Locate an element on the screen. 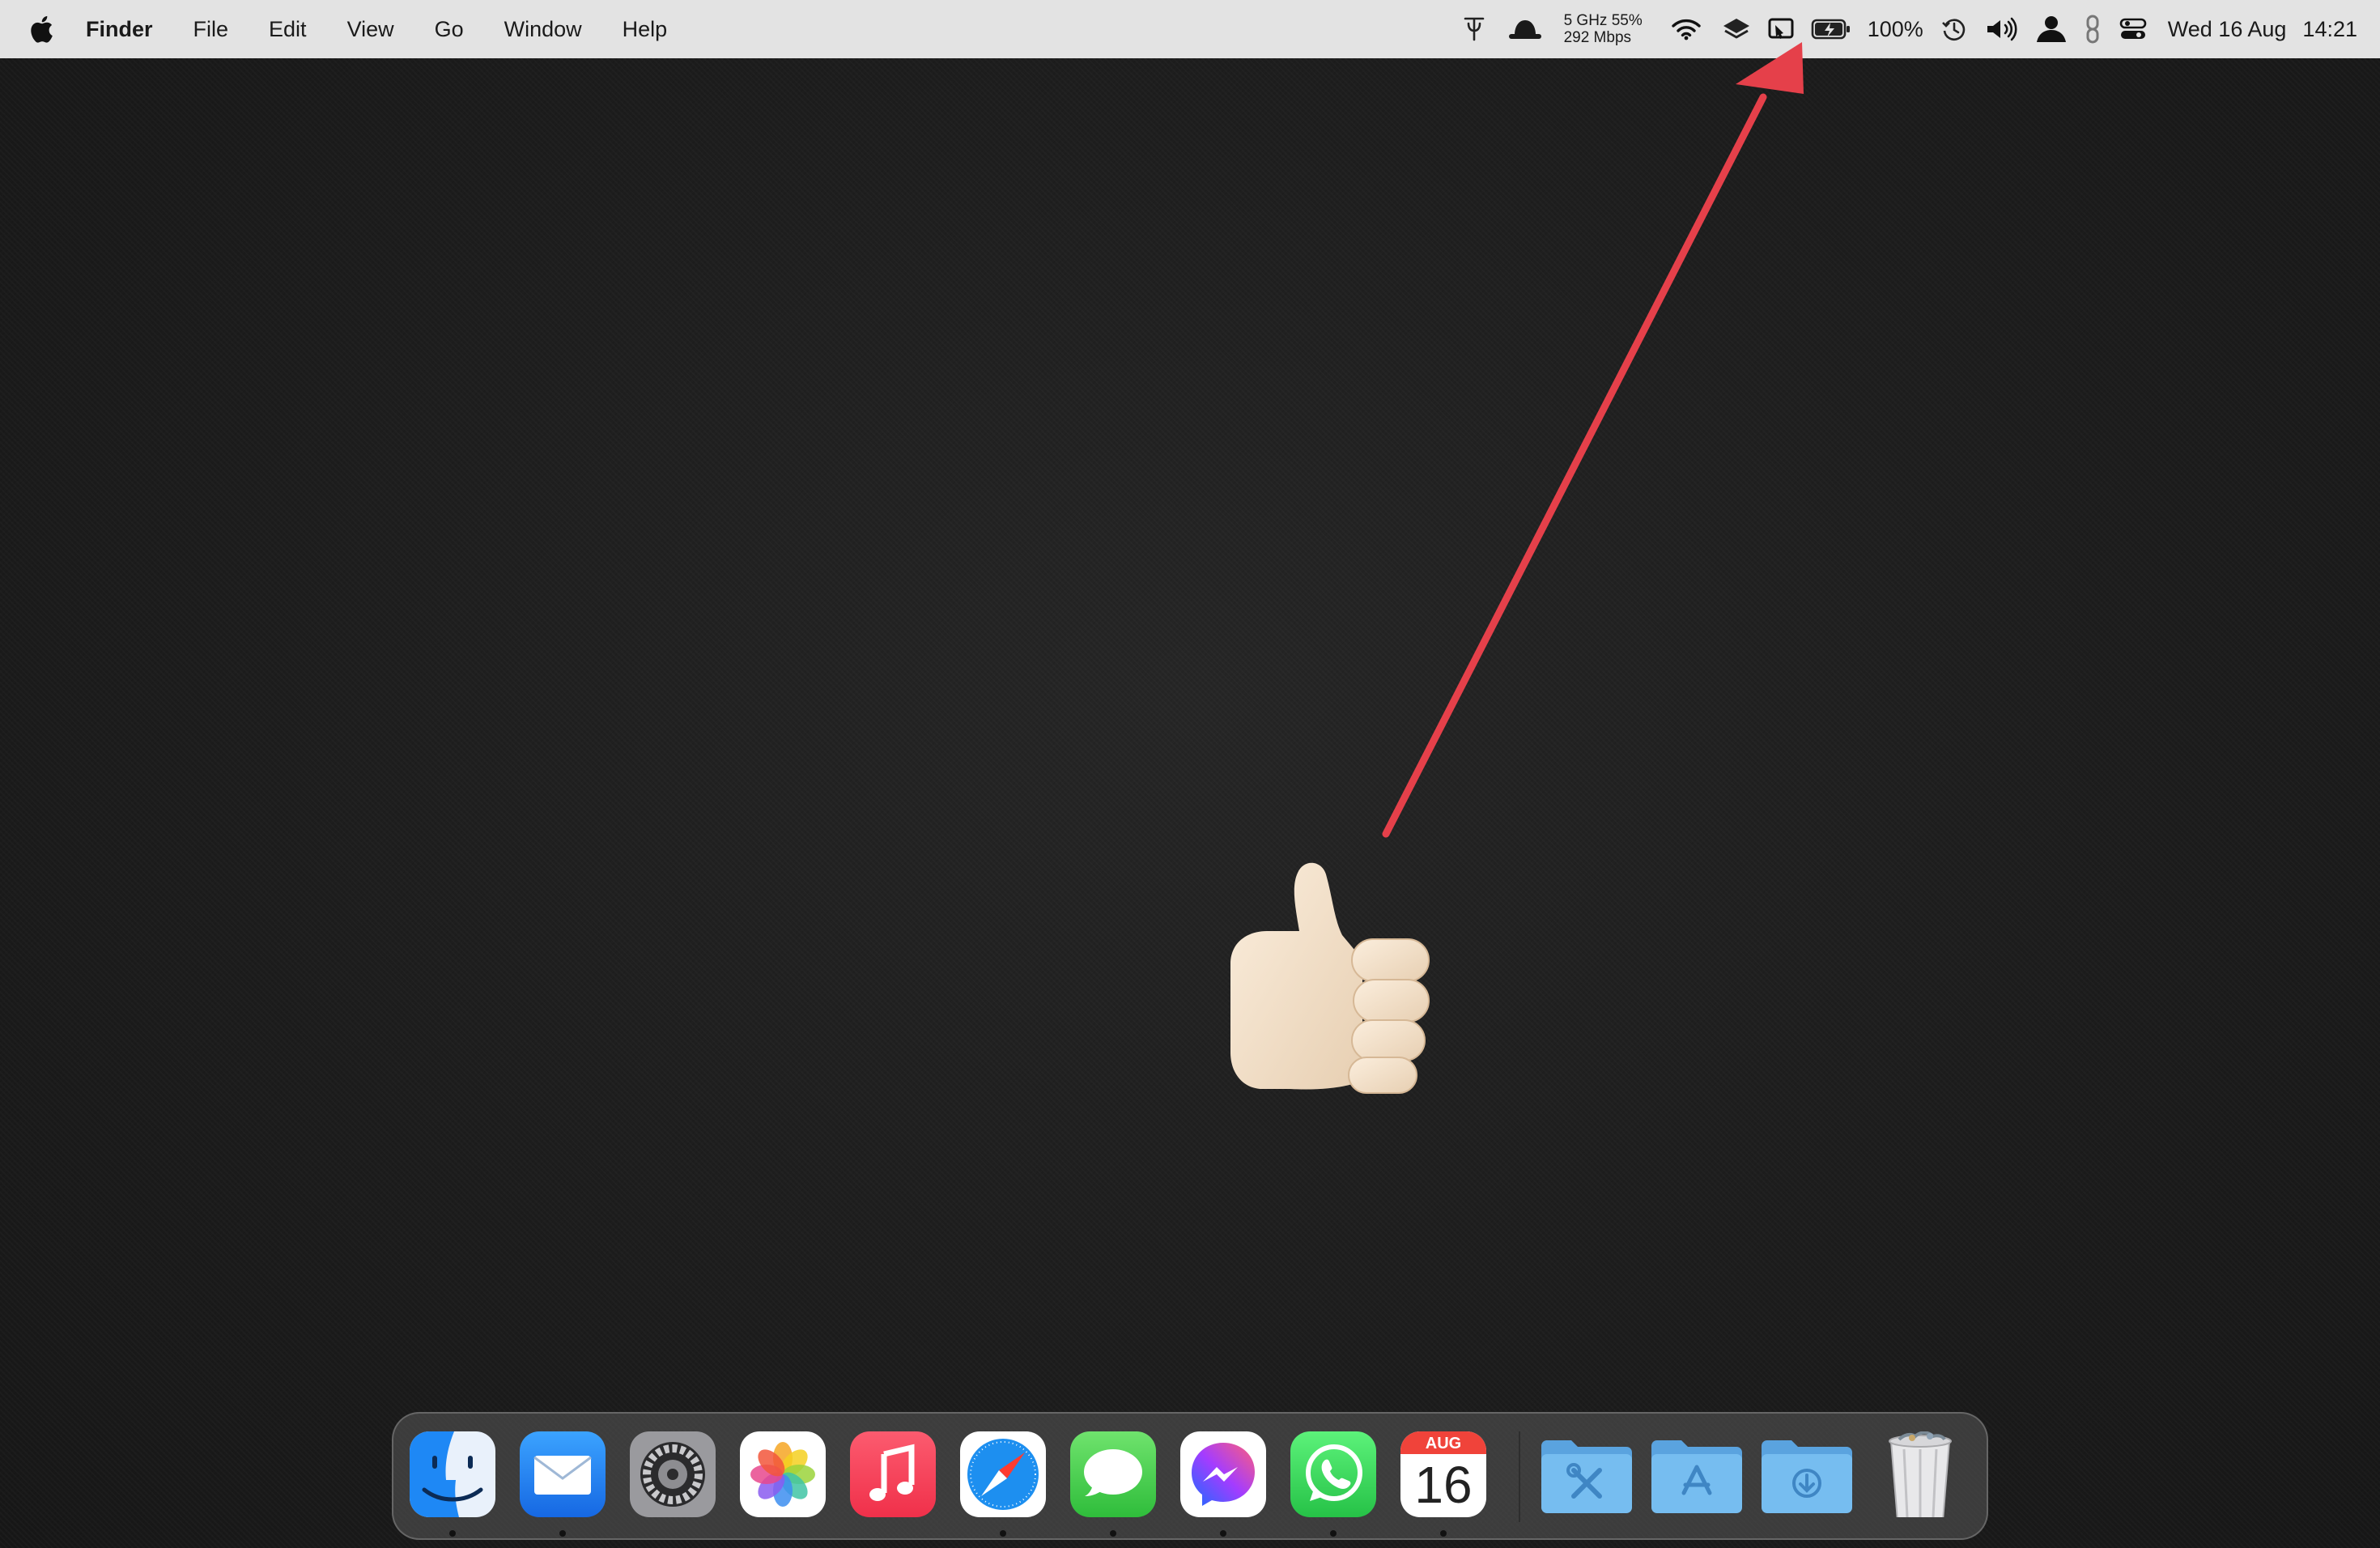 This screenshot has width=2380, height=1548. dock-messenger is located at coordinates (1223, 1474).